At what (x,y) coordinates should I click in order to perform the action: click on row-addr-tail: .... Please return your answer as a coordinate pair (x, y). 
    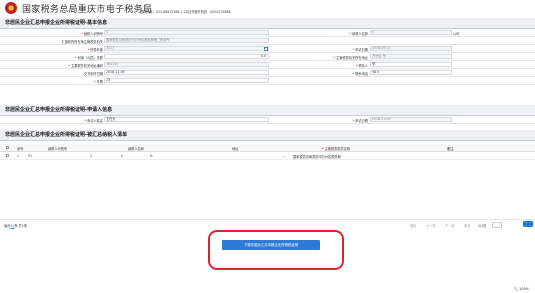
    Looking at the image, I should click on (285, 155).